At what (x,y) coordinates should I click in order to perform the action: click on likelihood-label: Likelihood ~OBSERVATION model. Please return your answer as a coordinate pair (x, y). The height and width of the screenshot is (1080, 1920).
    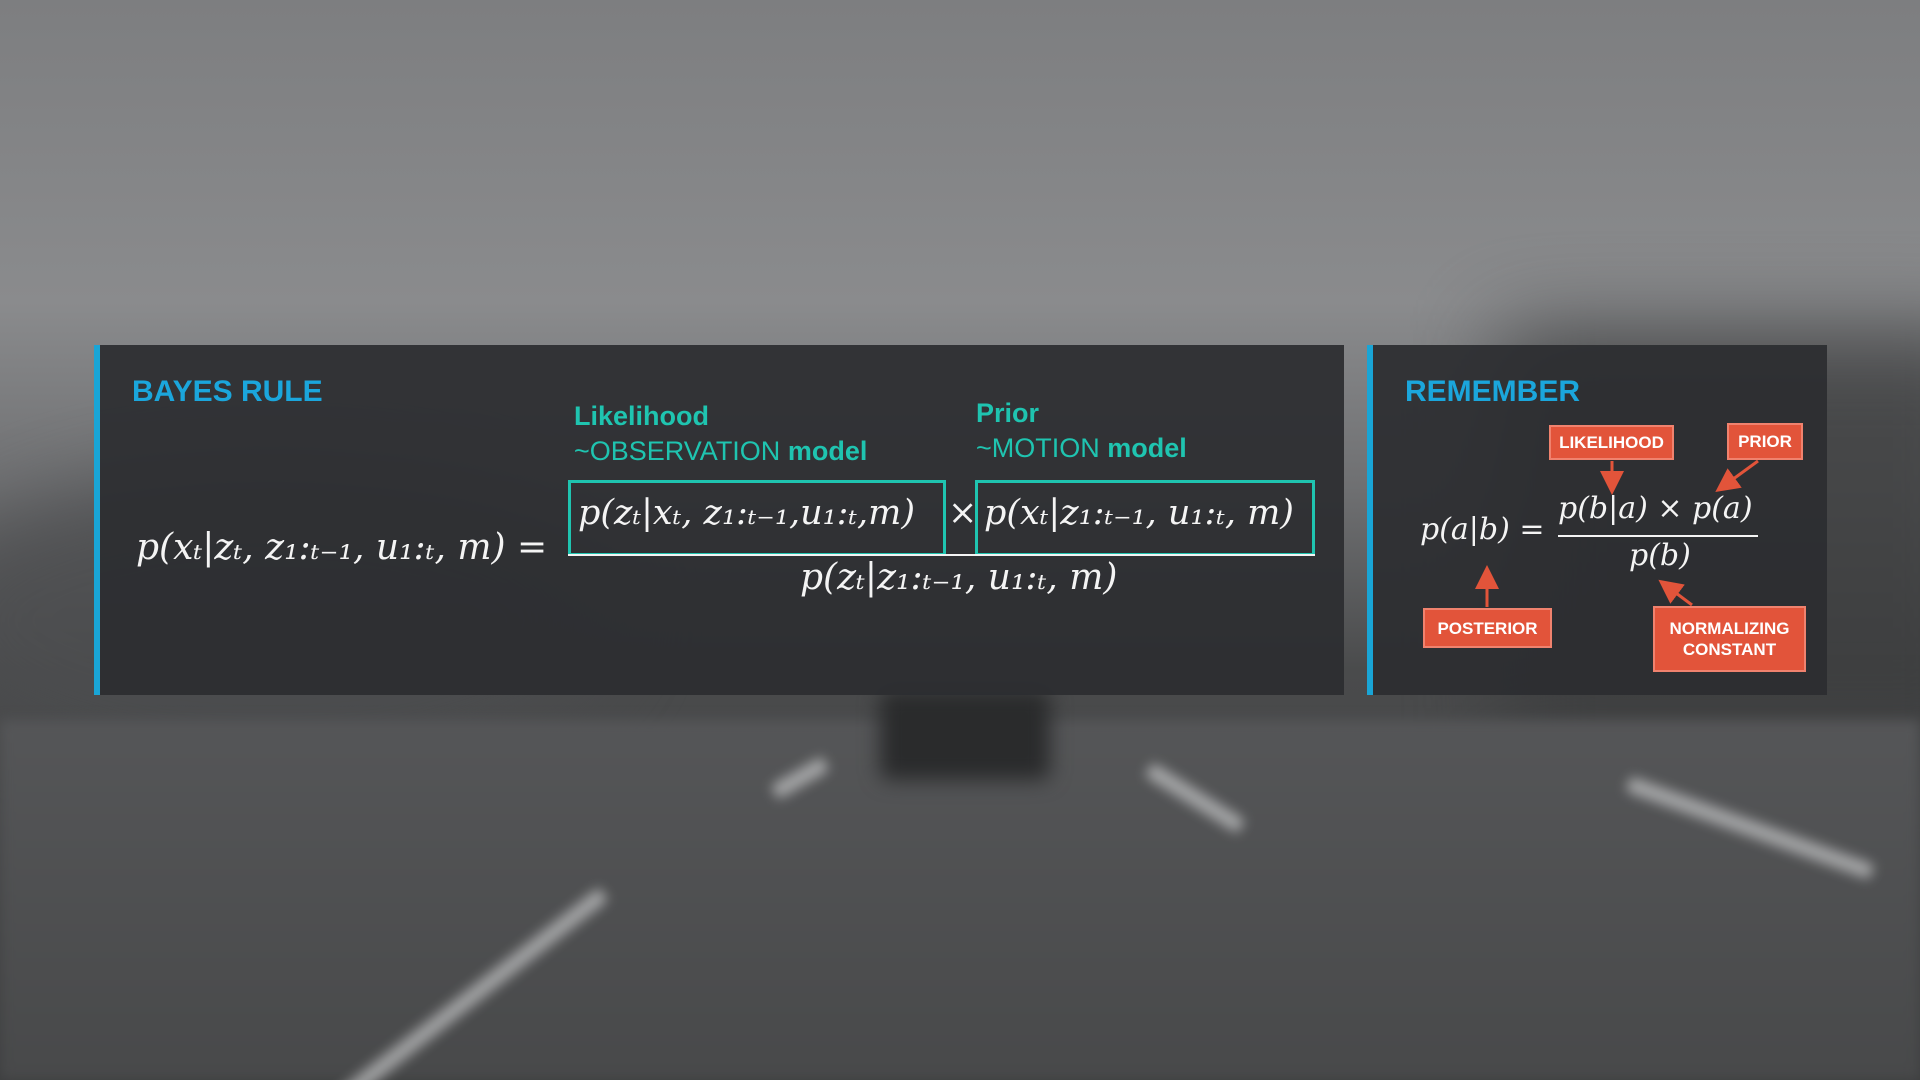
    Looking at the image, I should click on (720, 434).